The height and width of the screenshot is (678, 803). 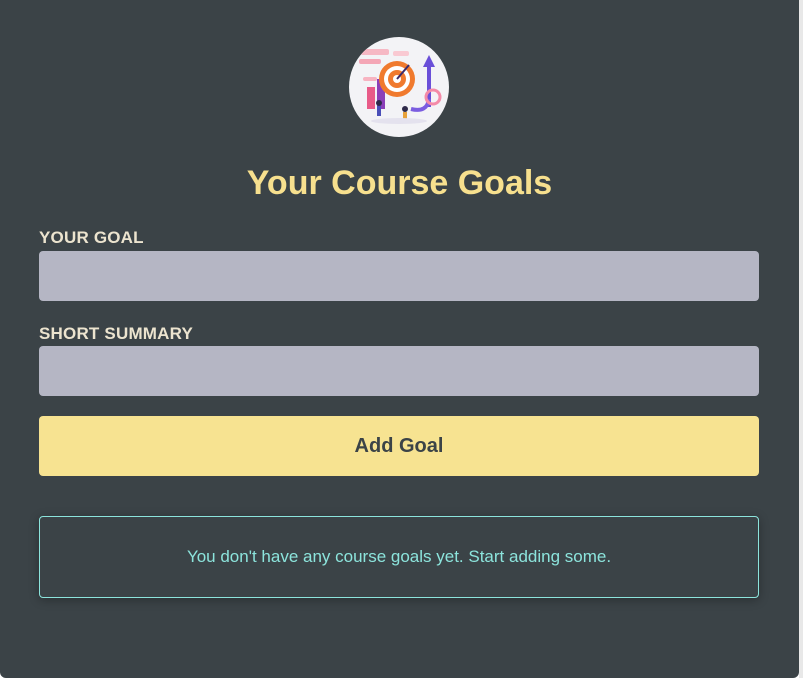 I want to click on goal-target-icon, so click(x=399, y=87).